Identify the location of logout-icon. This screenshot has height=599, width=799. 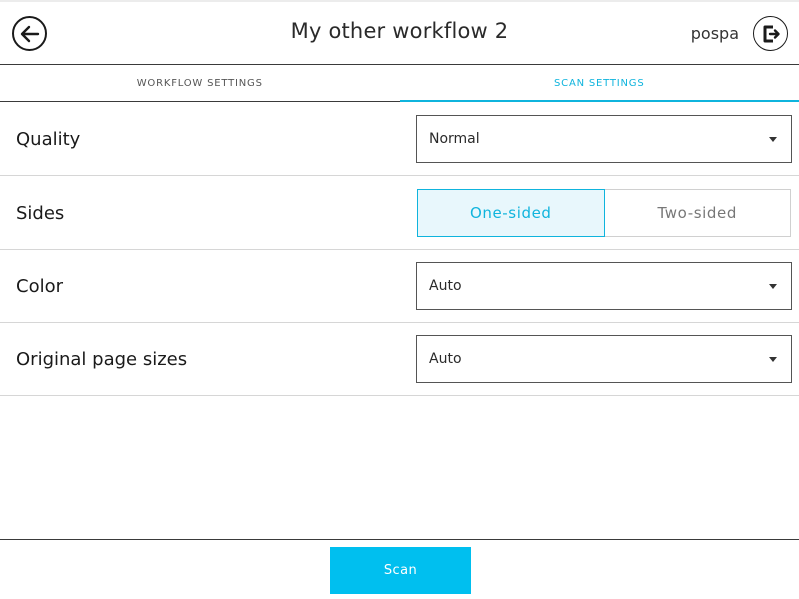
(771, 33).